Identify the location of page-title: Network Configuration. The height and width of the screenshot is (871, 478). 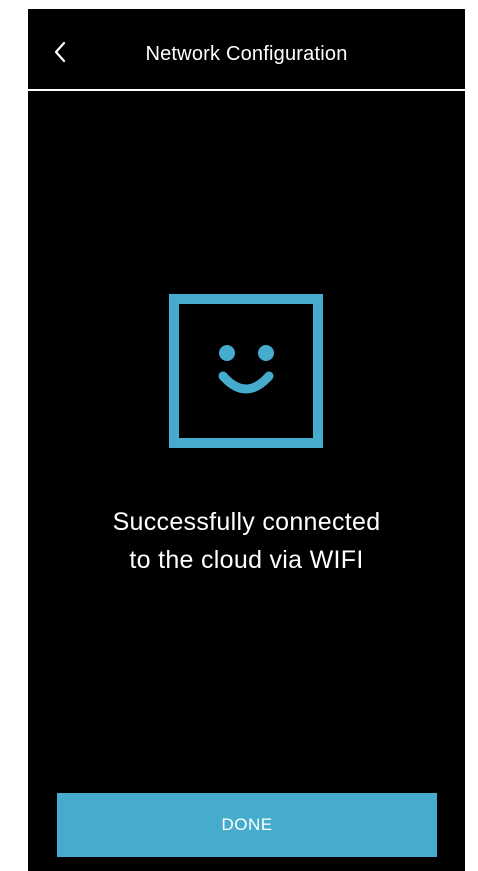
(246, 54).